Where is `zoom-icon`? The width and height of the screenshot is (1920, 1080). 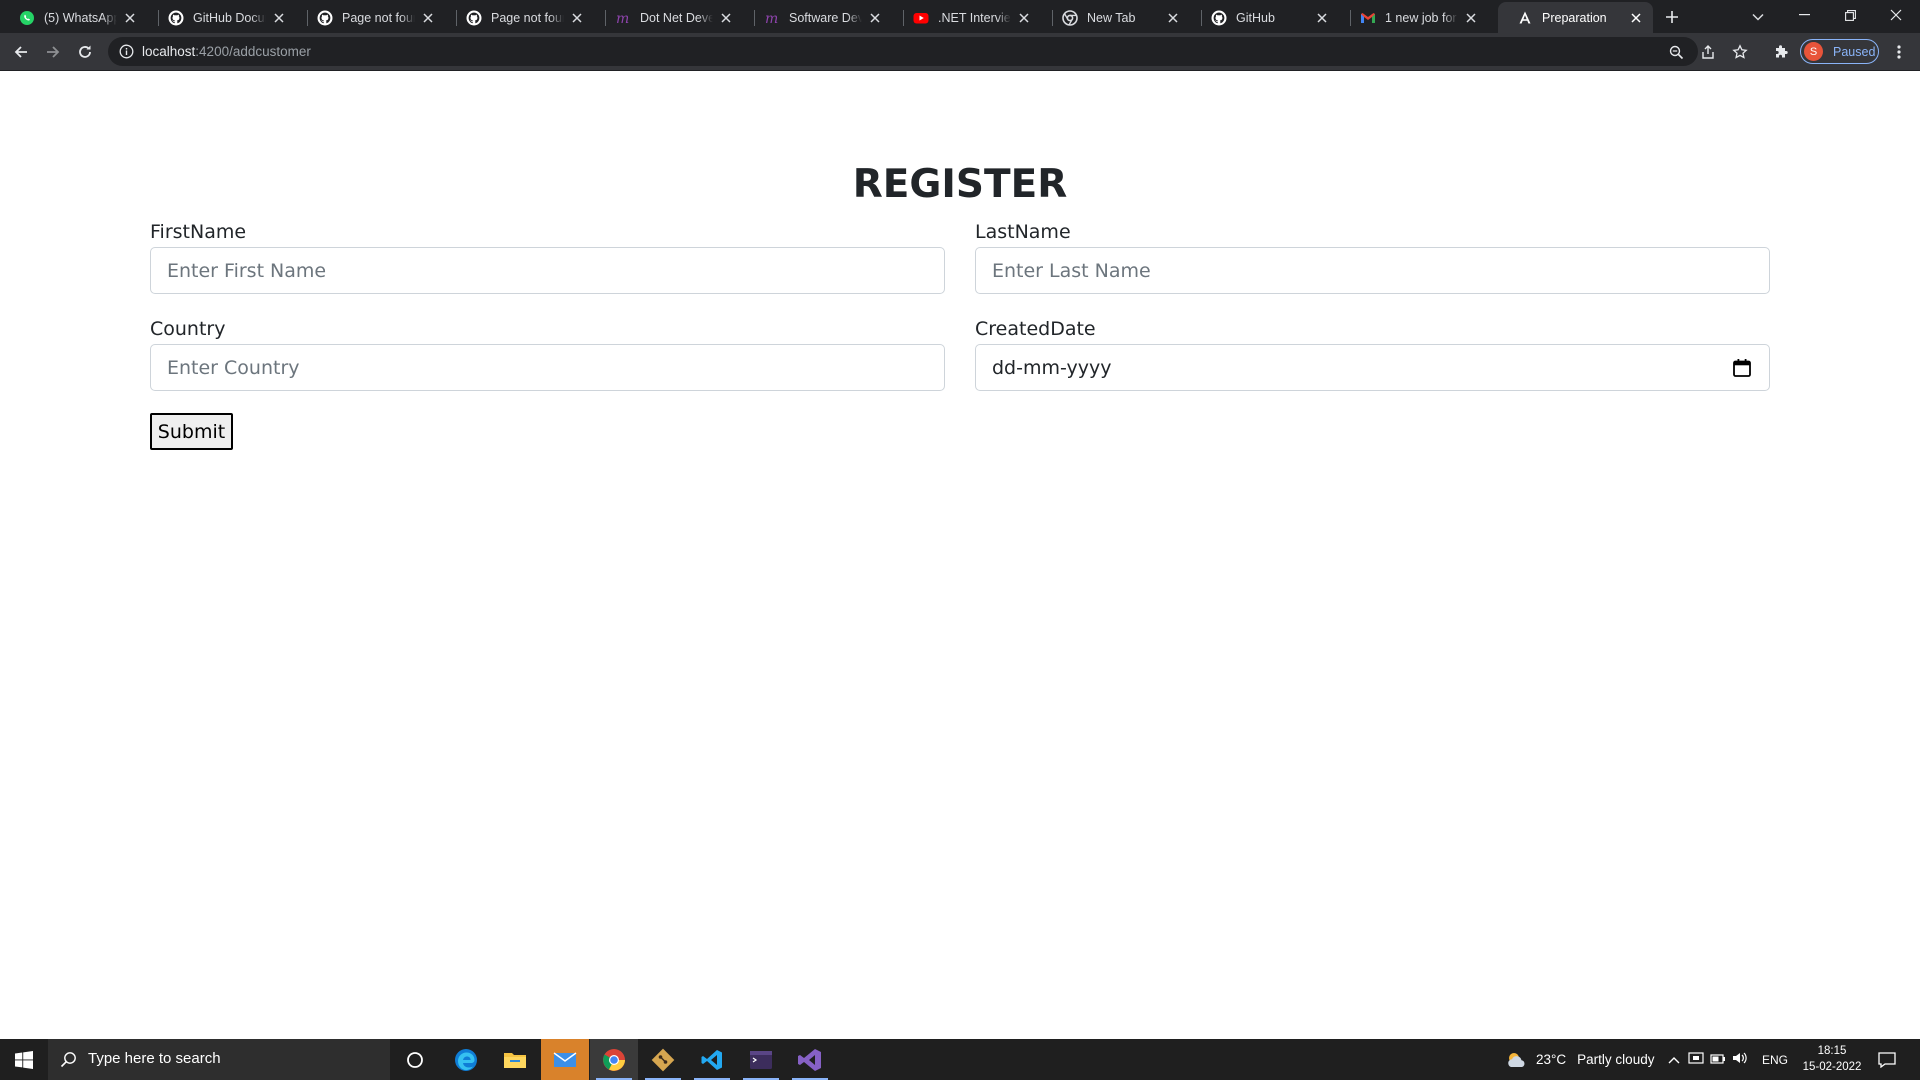 zoom-icon is located at coordinates (1676, 52).